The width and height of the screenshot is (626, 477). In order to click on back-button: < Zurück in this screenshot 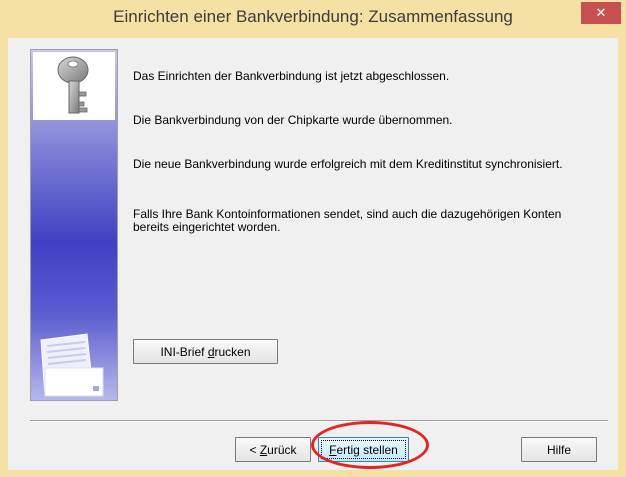, I will do `click(273, 449)`.